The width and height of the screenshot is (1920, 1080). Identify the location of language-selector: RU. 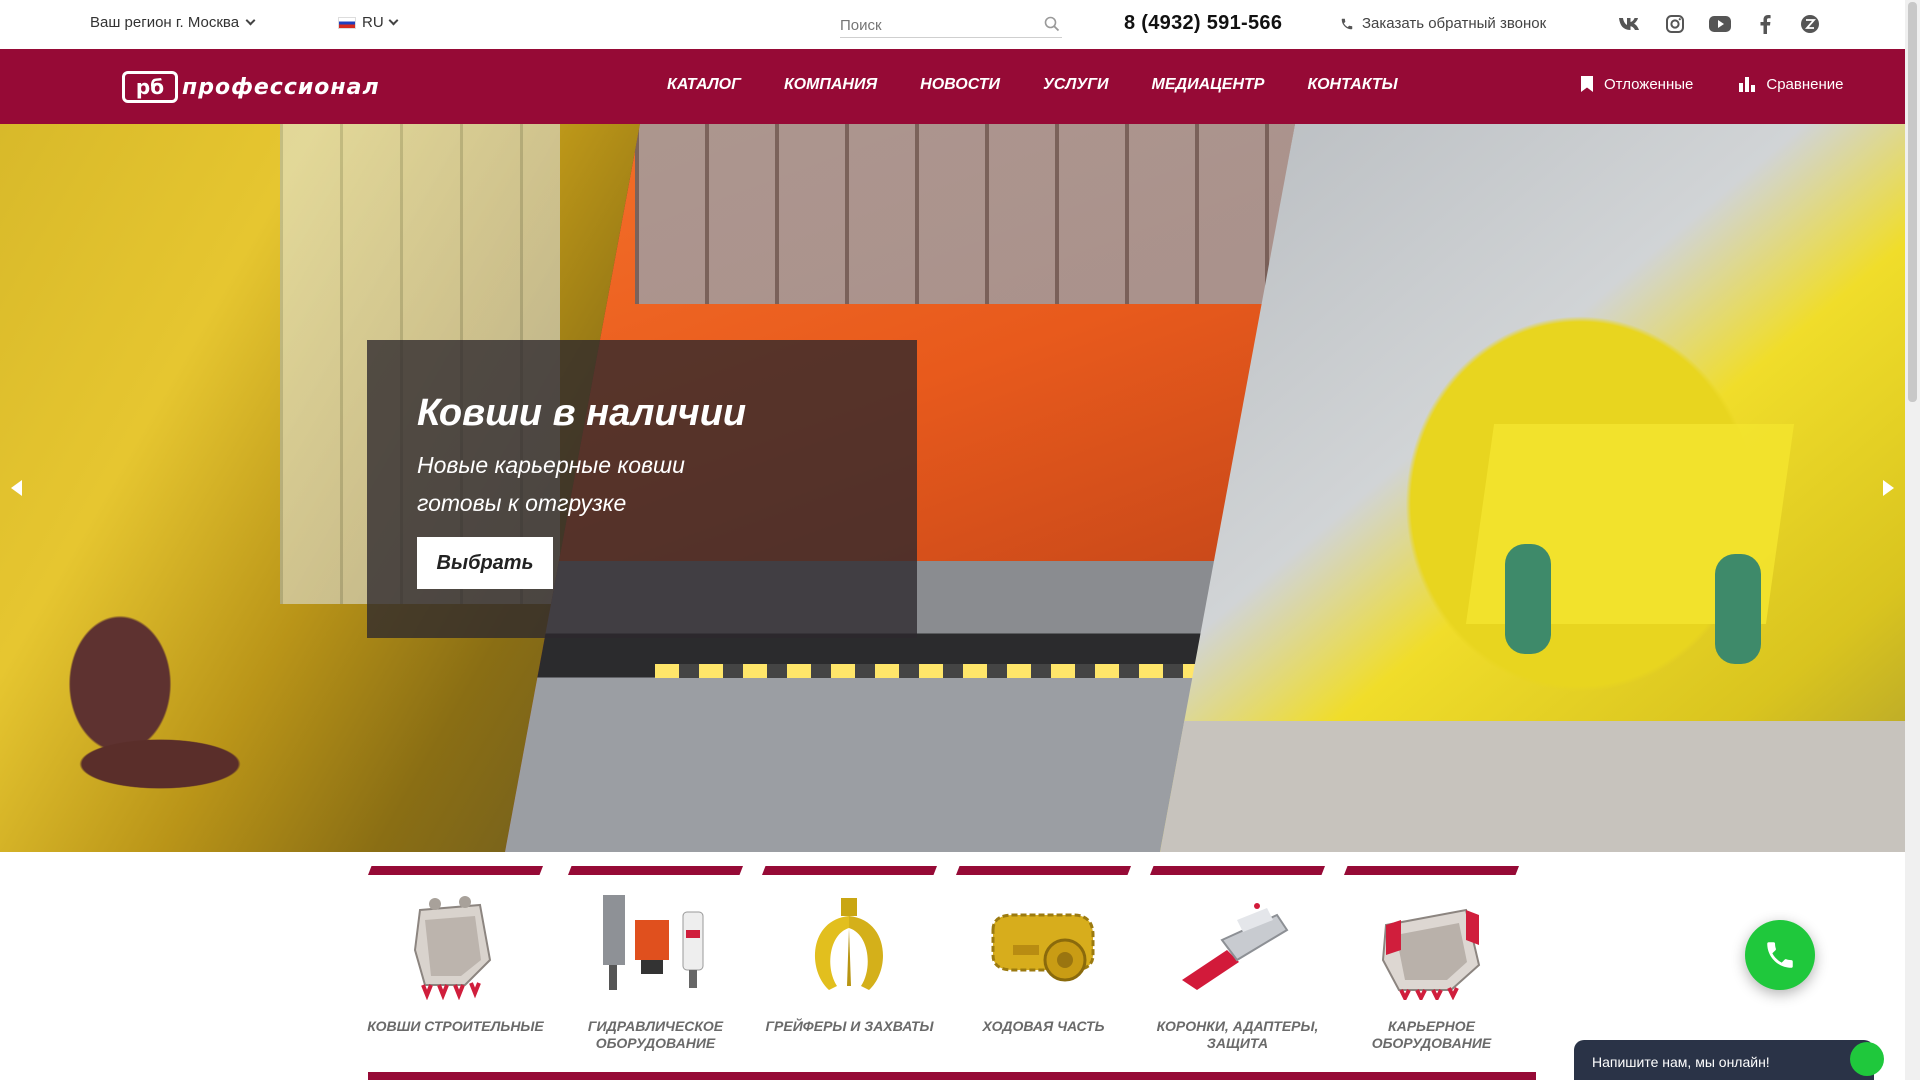
(368, 22).